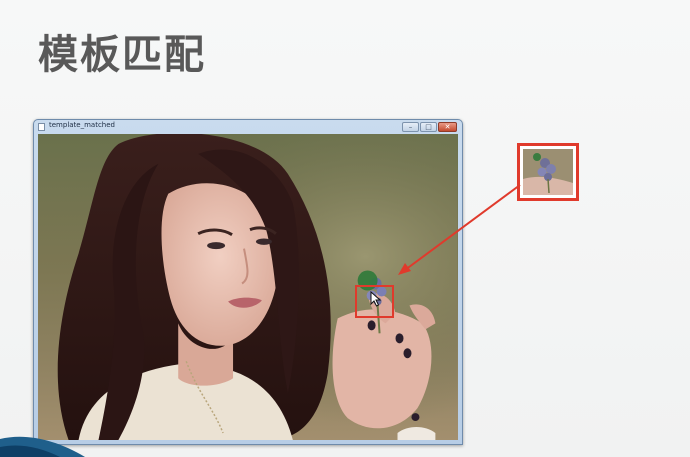 The width and height of the screenshot is (690, 457). I want to click on minimize-button: –, so click(410, 127).